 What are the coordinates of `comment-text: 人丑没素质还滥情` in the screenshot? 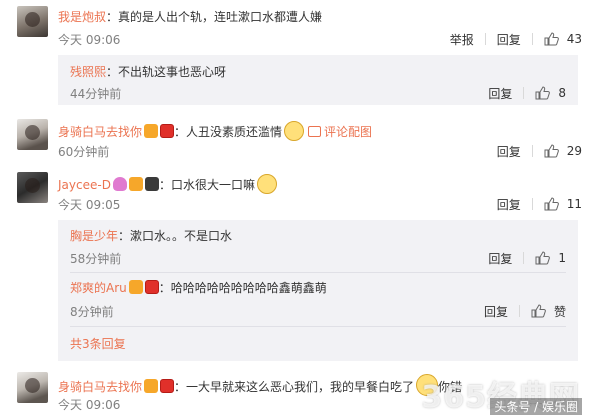 It's located at (234, 132).